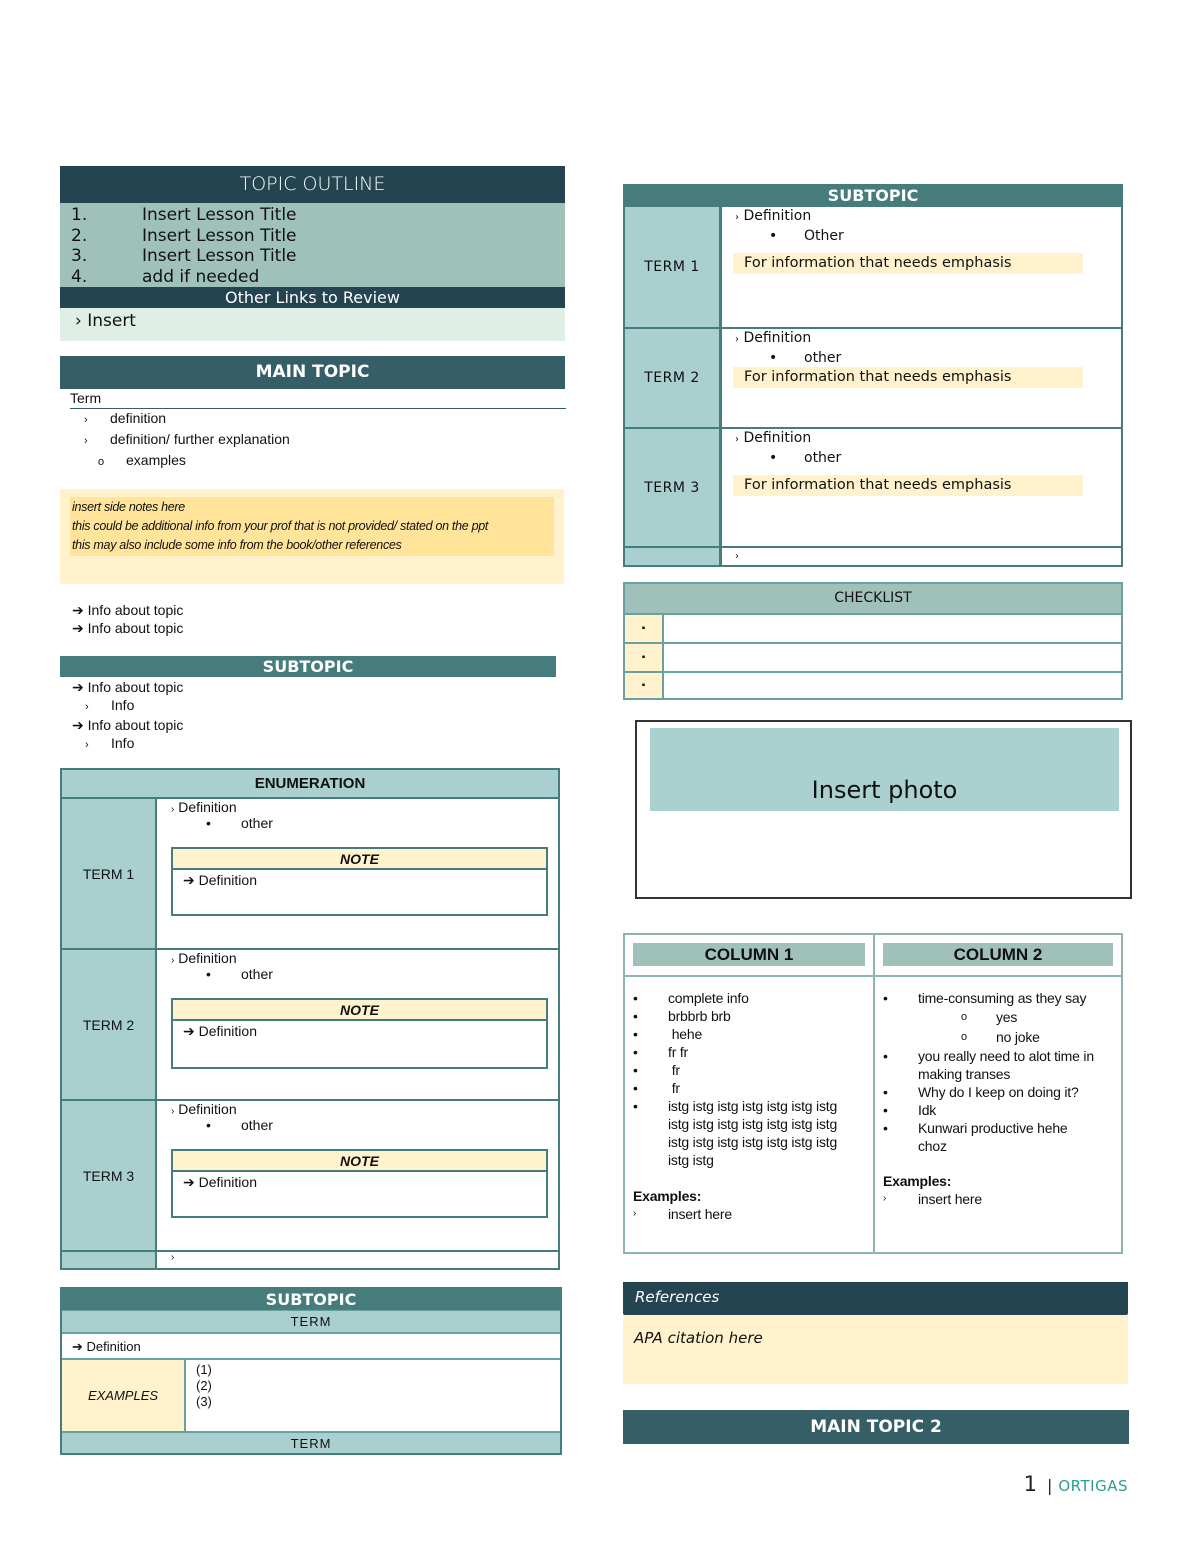 Image resolution: width=1200 pixels, height=1553 pixels. What do you see at coordinates (79, 235) in the screenshot?
I see `outline-item-number: 2.` at bounding box center [79, 235].